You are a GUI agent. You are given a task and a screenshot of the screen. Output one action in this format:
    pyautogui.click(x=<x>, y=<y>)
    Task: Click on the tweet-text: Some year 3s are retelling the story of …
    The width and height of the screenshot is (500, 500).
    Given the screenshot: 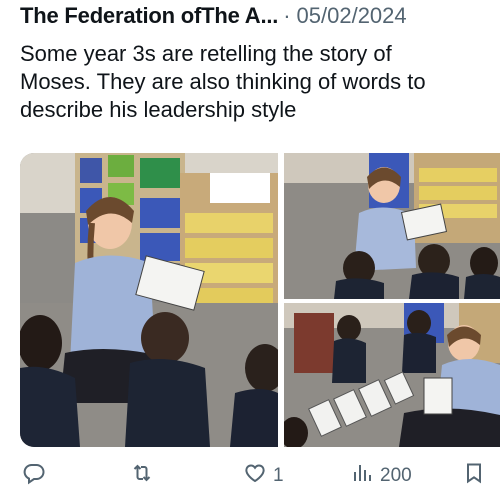 What is the action you would take?
    pyautogui.click(x=223, y=81)
    